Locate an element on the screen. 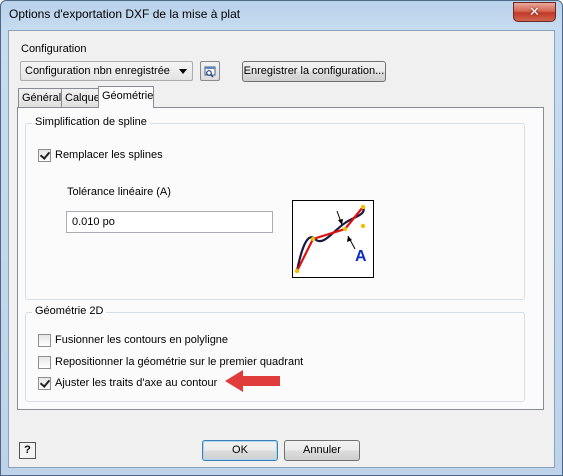 This screenshot has height=476, width=563. spline-illustration: A is located at coordinates (333, 239).